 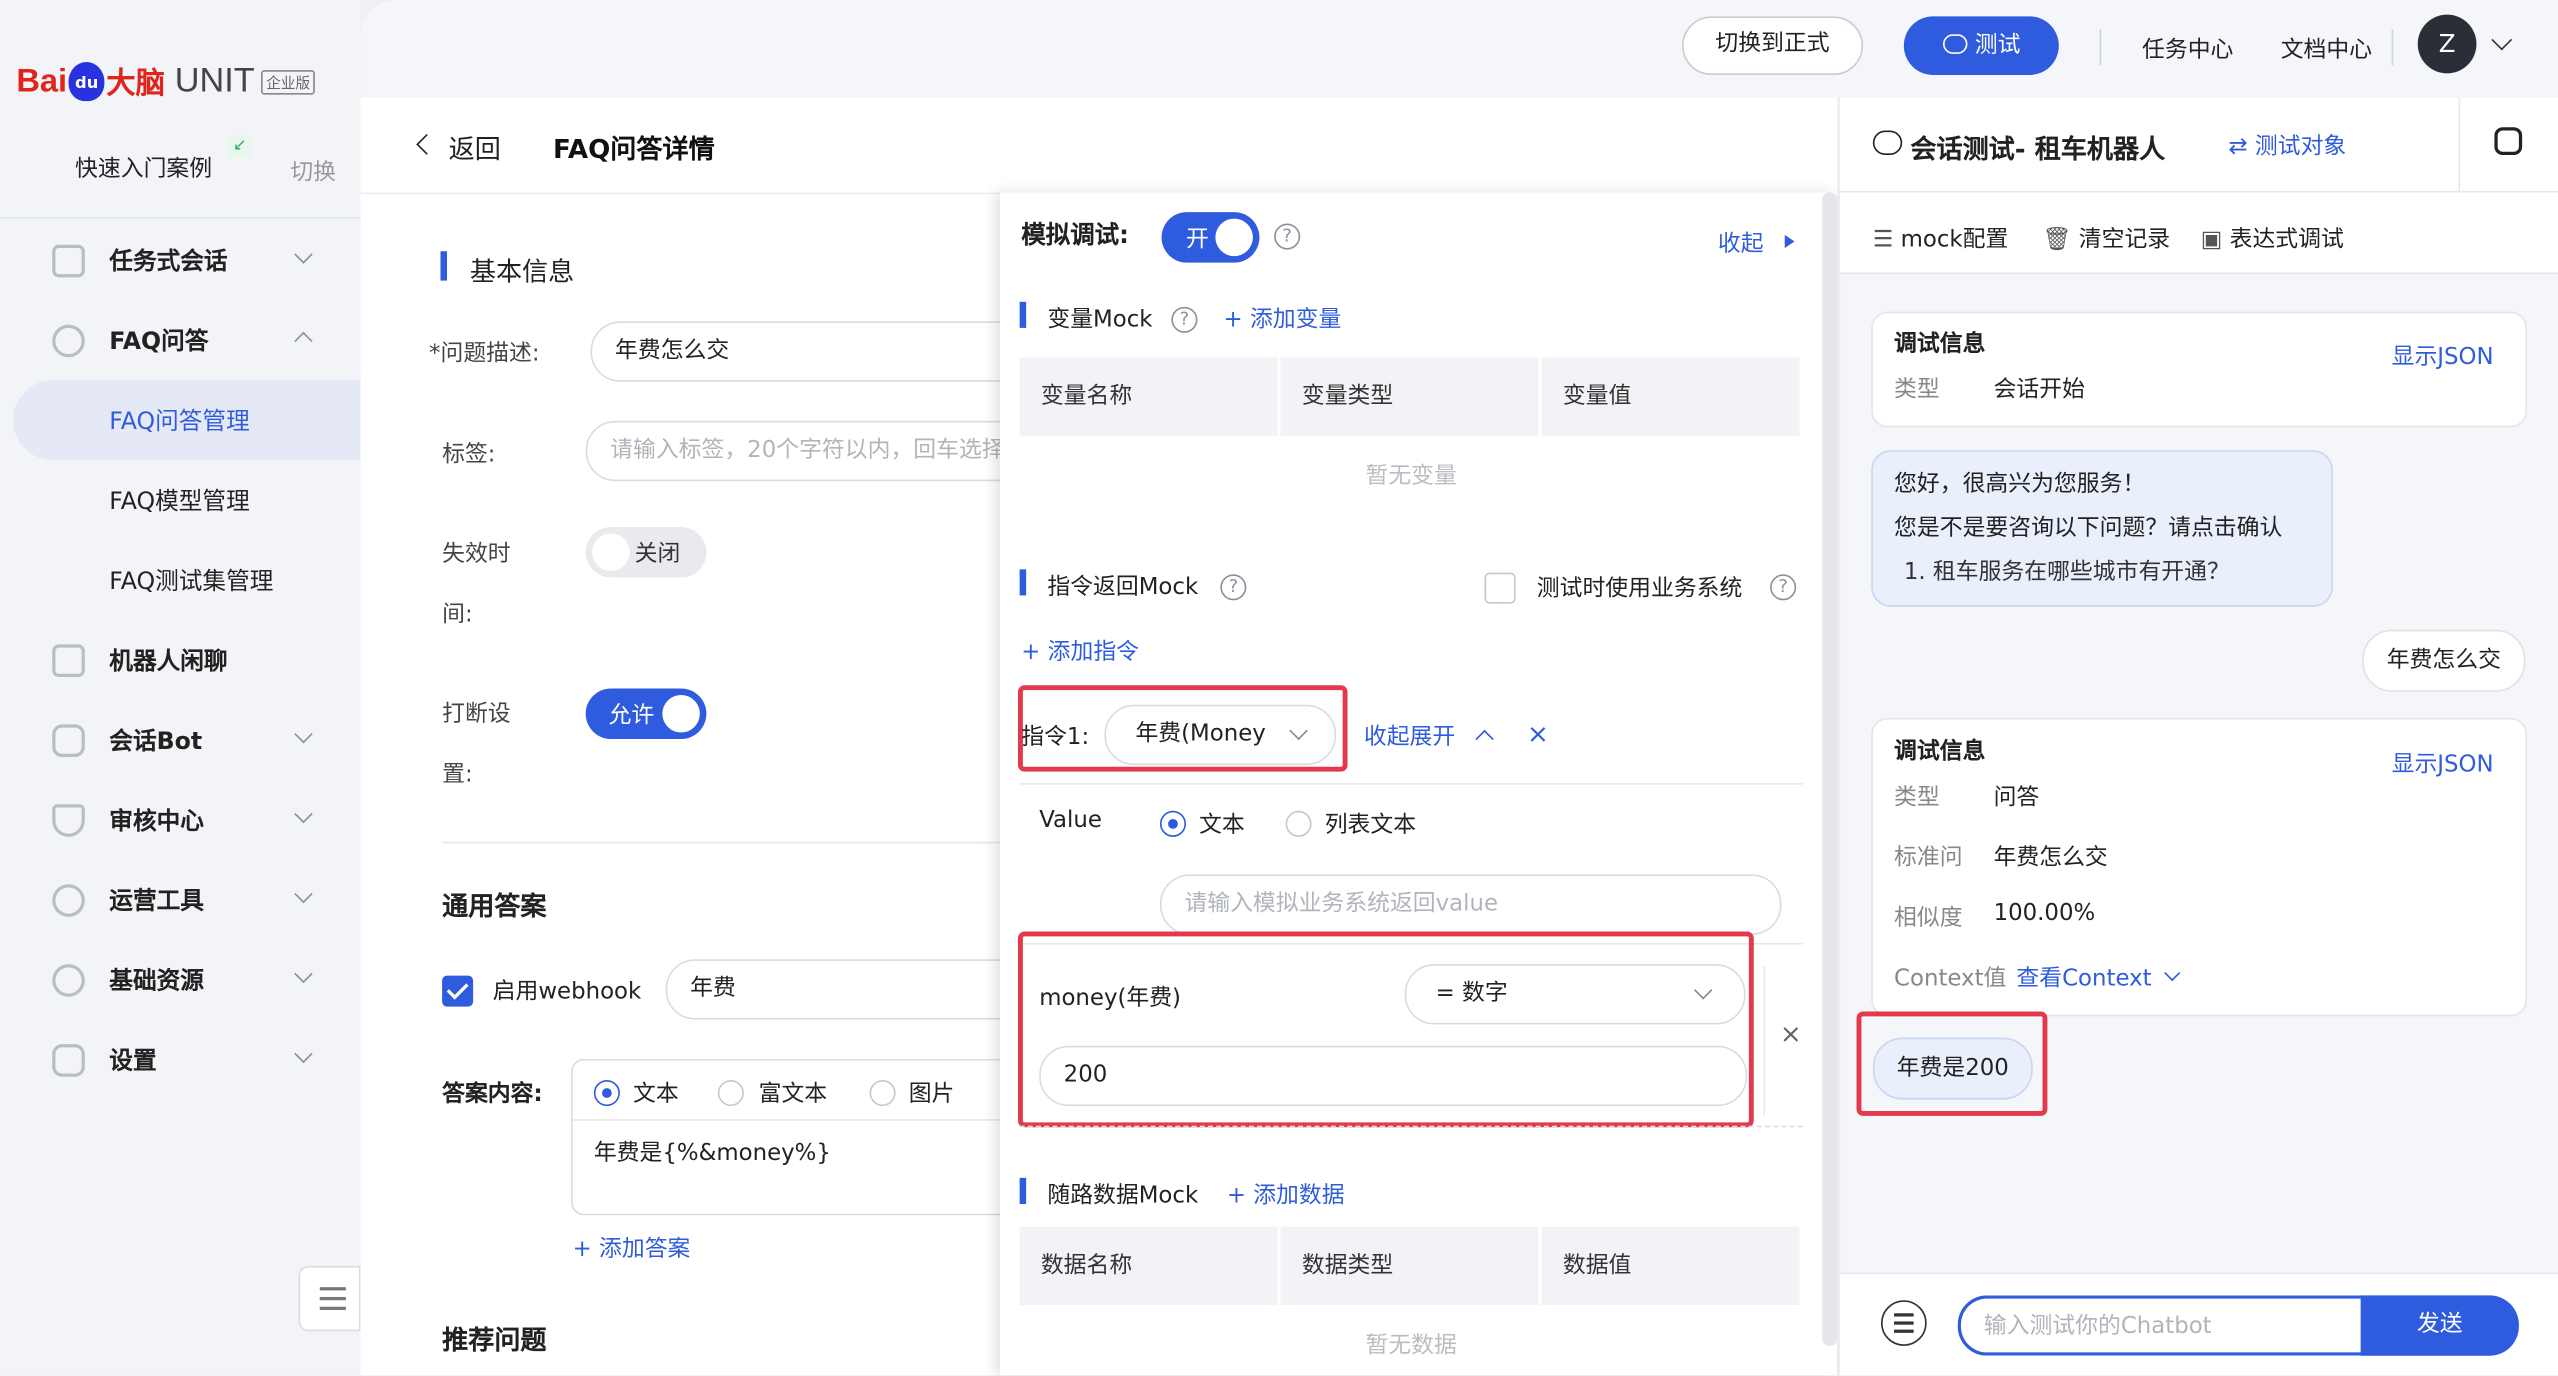 I want to click on info-key: 标准问, so click(x=1928, y=858).